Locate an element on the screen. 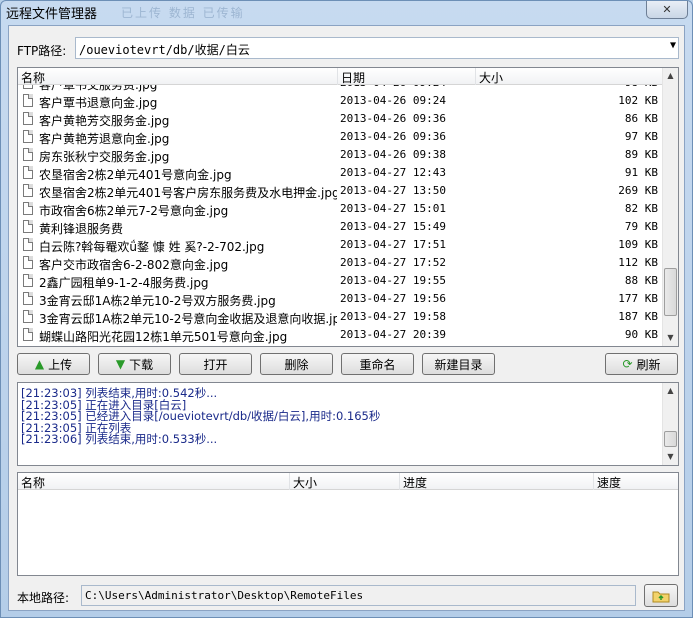 Image resolution: width=693 pixels, height=618 pixels. file-name: 客户黄艳芳退意向金.jpg is located at coordinates (104, 139).